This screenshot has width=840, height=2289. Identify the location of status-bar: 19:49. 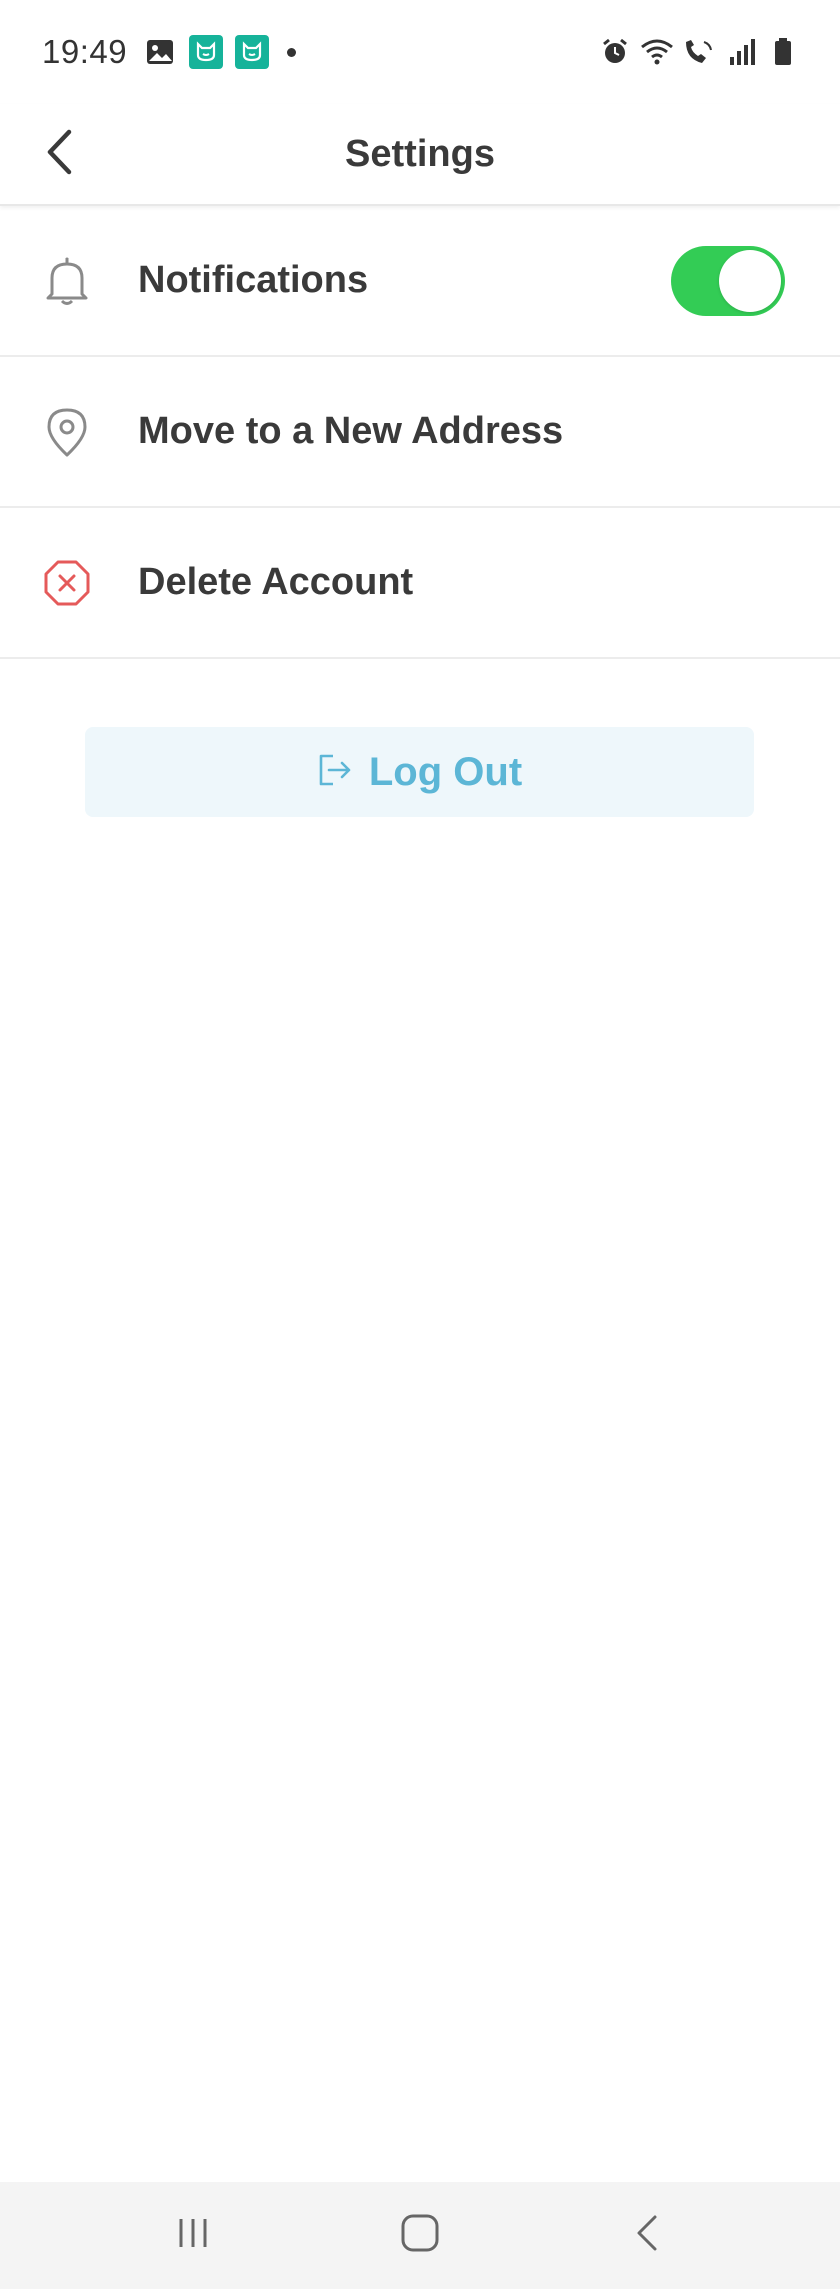
(420, 52).